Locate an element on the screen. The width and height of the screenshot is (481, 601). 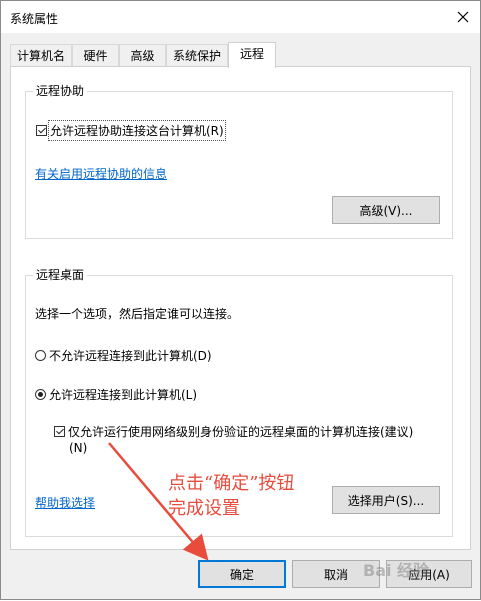
tab-remote: 远程 is located at coordinates (252, 55).